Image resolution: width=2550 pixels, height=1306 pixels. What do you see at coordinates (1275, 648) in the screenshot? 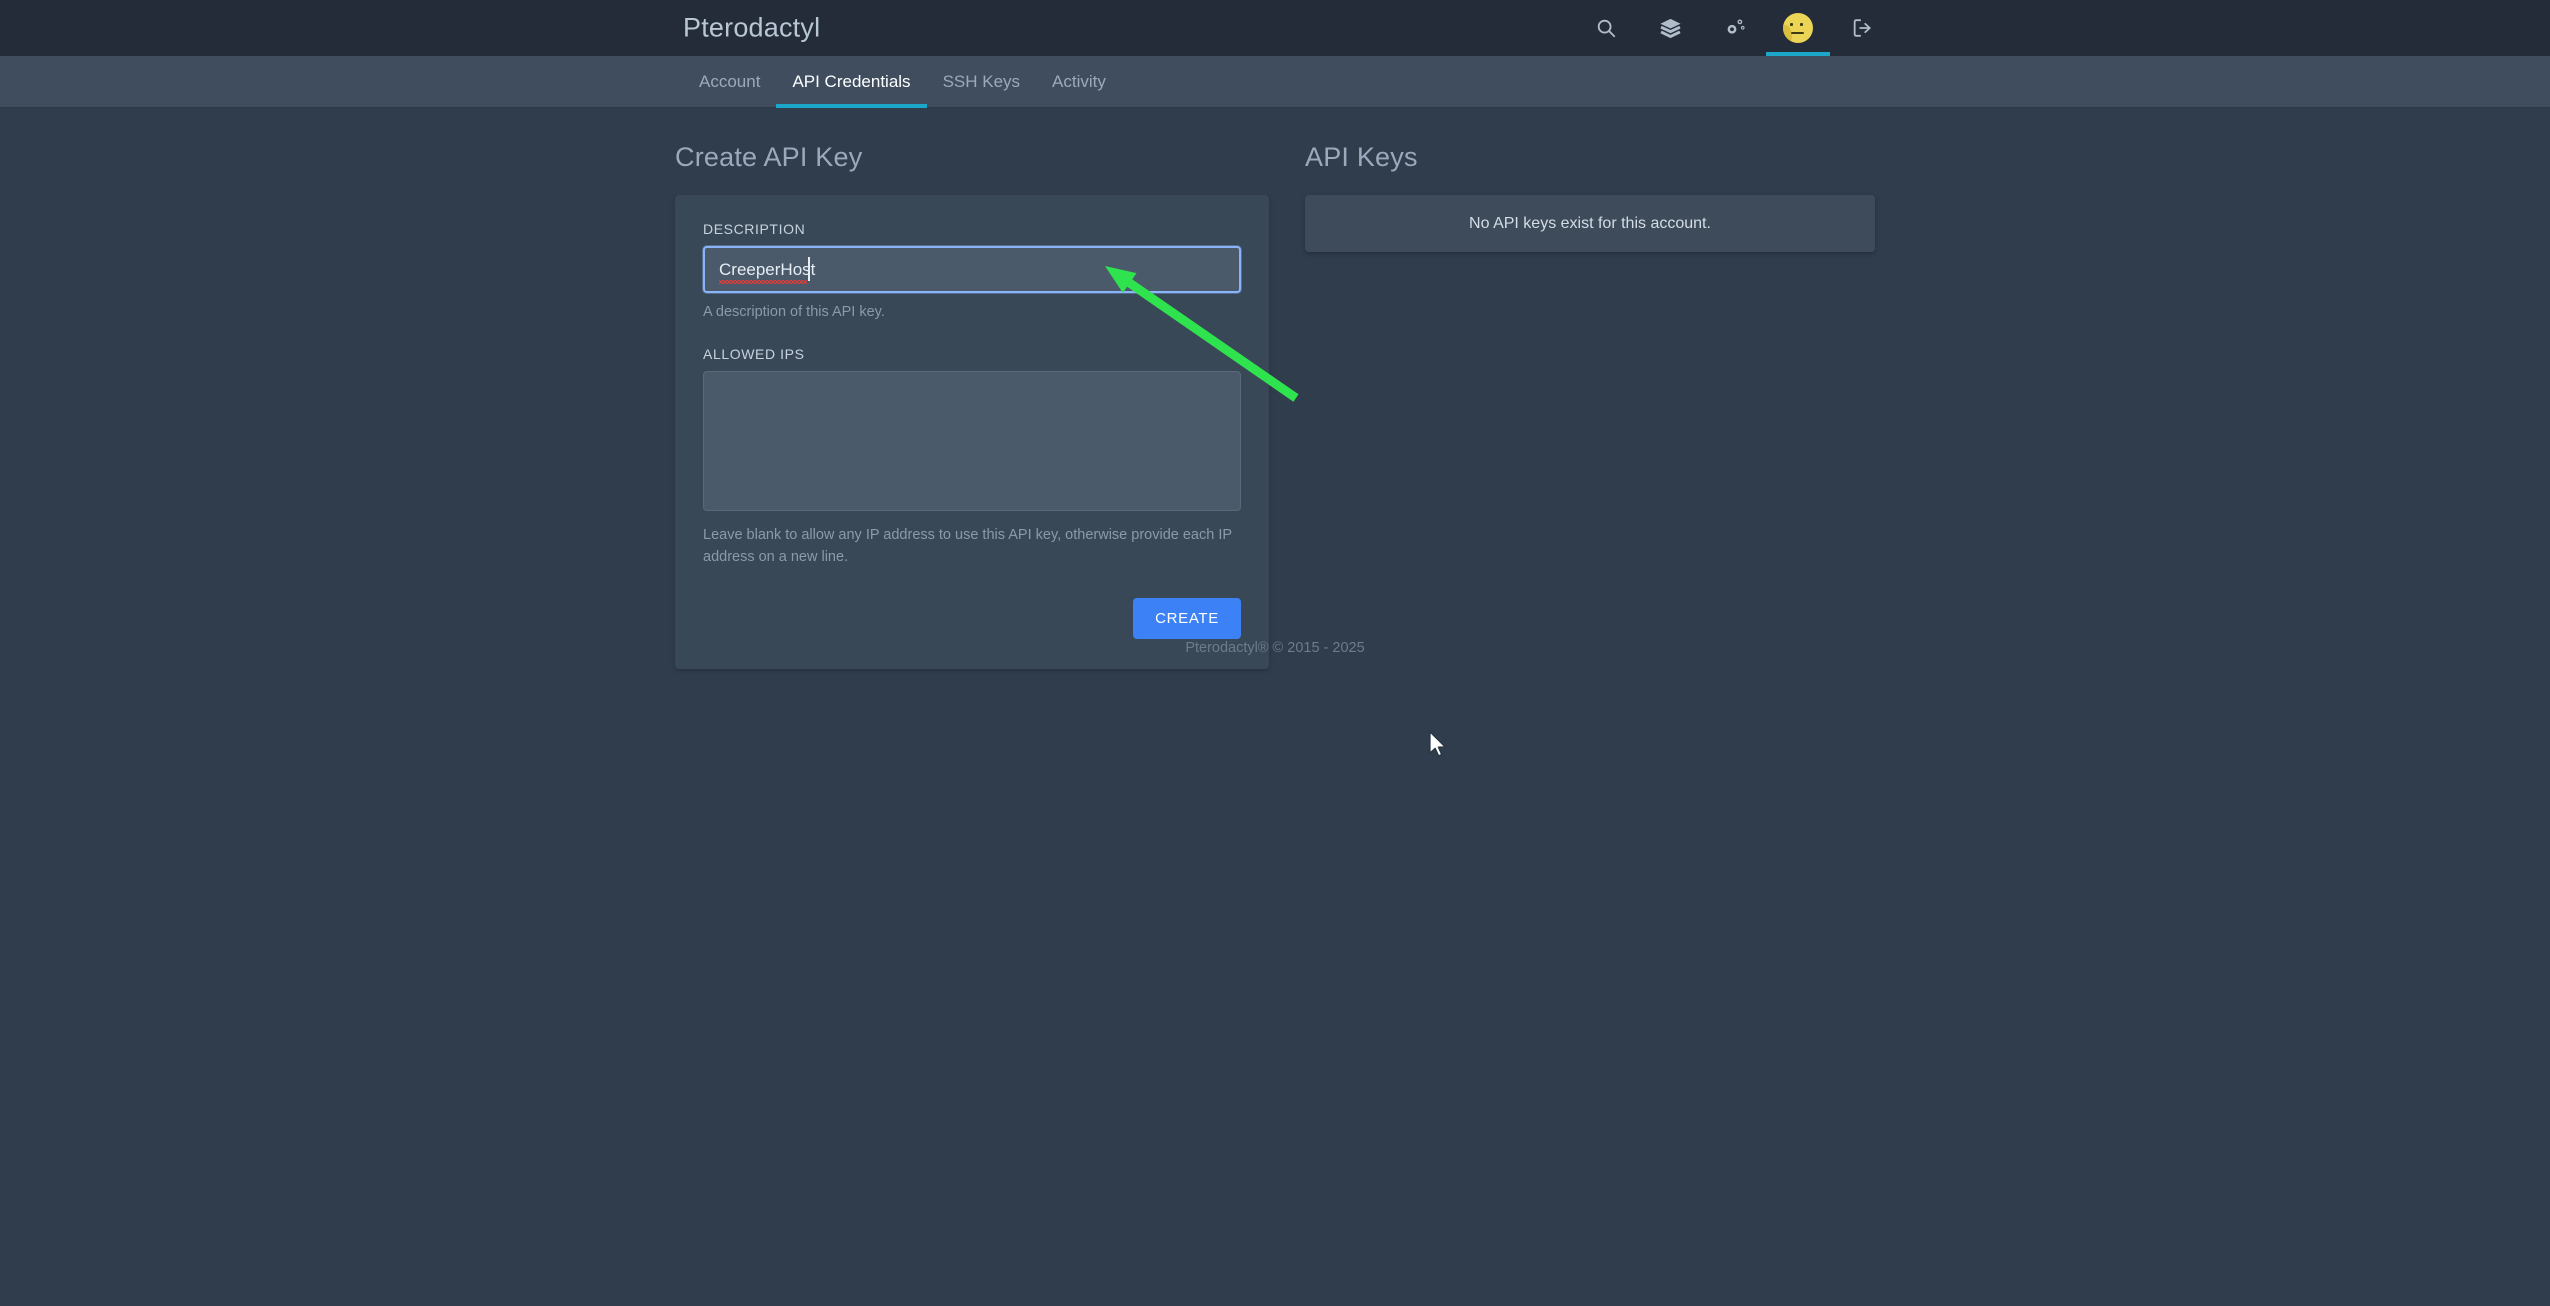
I see `footer-copyright: Pterodactyl® © 2015 - 2025` at bounding box center [1275, 648].